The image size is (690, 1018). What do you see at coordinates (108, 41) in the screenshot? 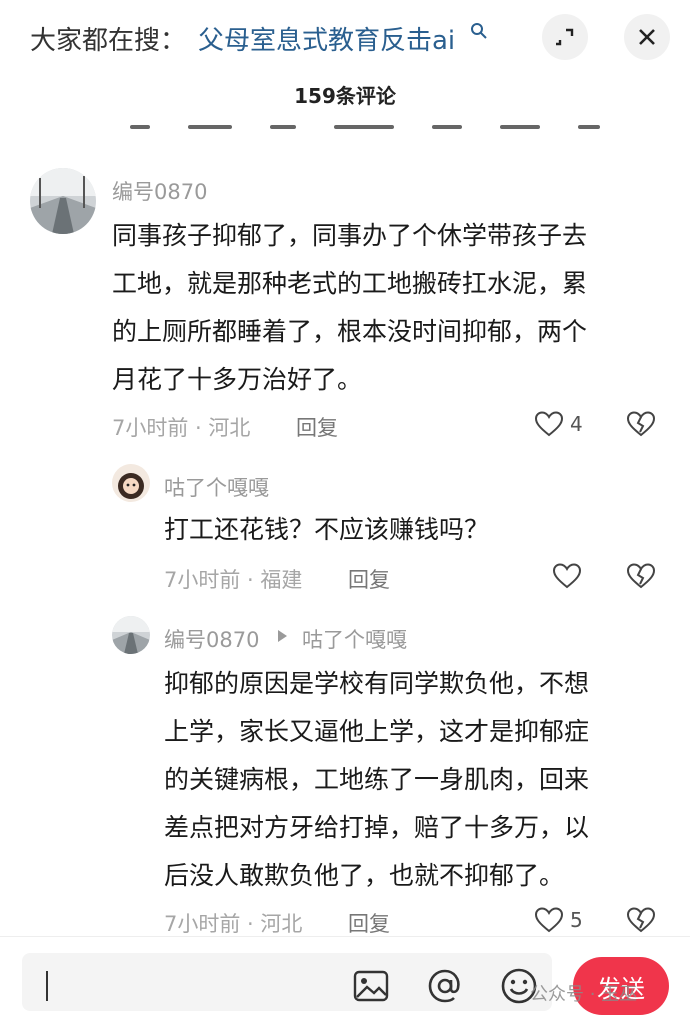
I see `search-suggestion-label: 大家都在搜：` at bounding box center [108, 41].